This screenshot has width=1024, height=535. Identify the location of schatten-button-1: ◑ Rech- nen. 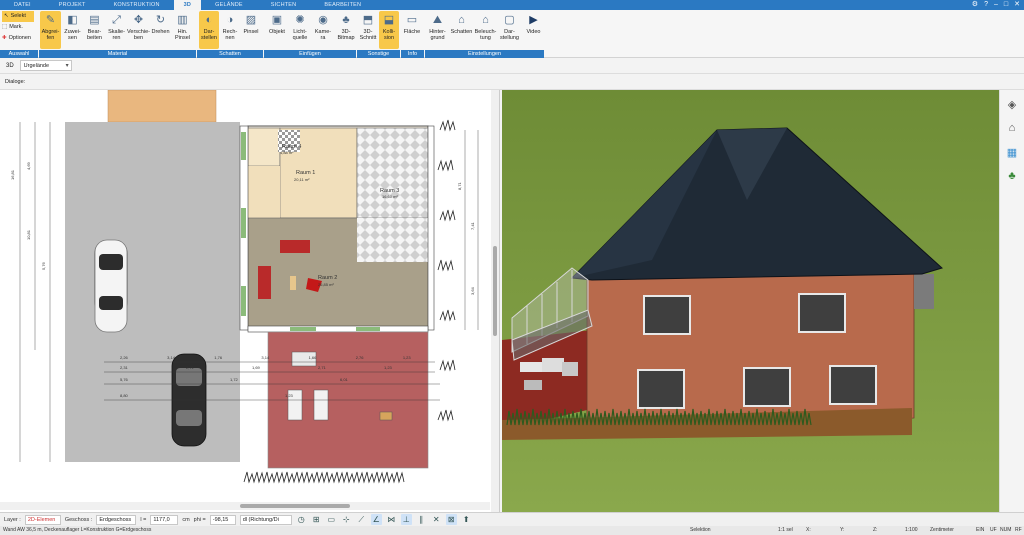
(230, 30).